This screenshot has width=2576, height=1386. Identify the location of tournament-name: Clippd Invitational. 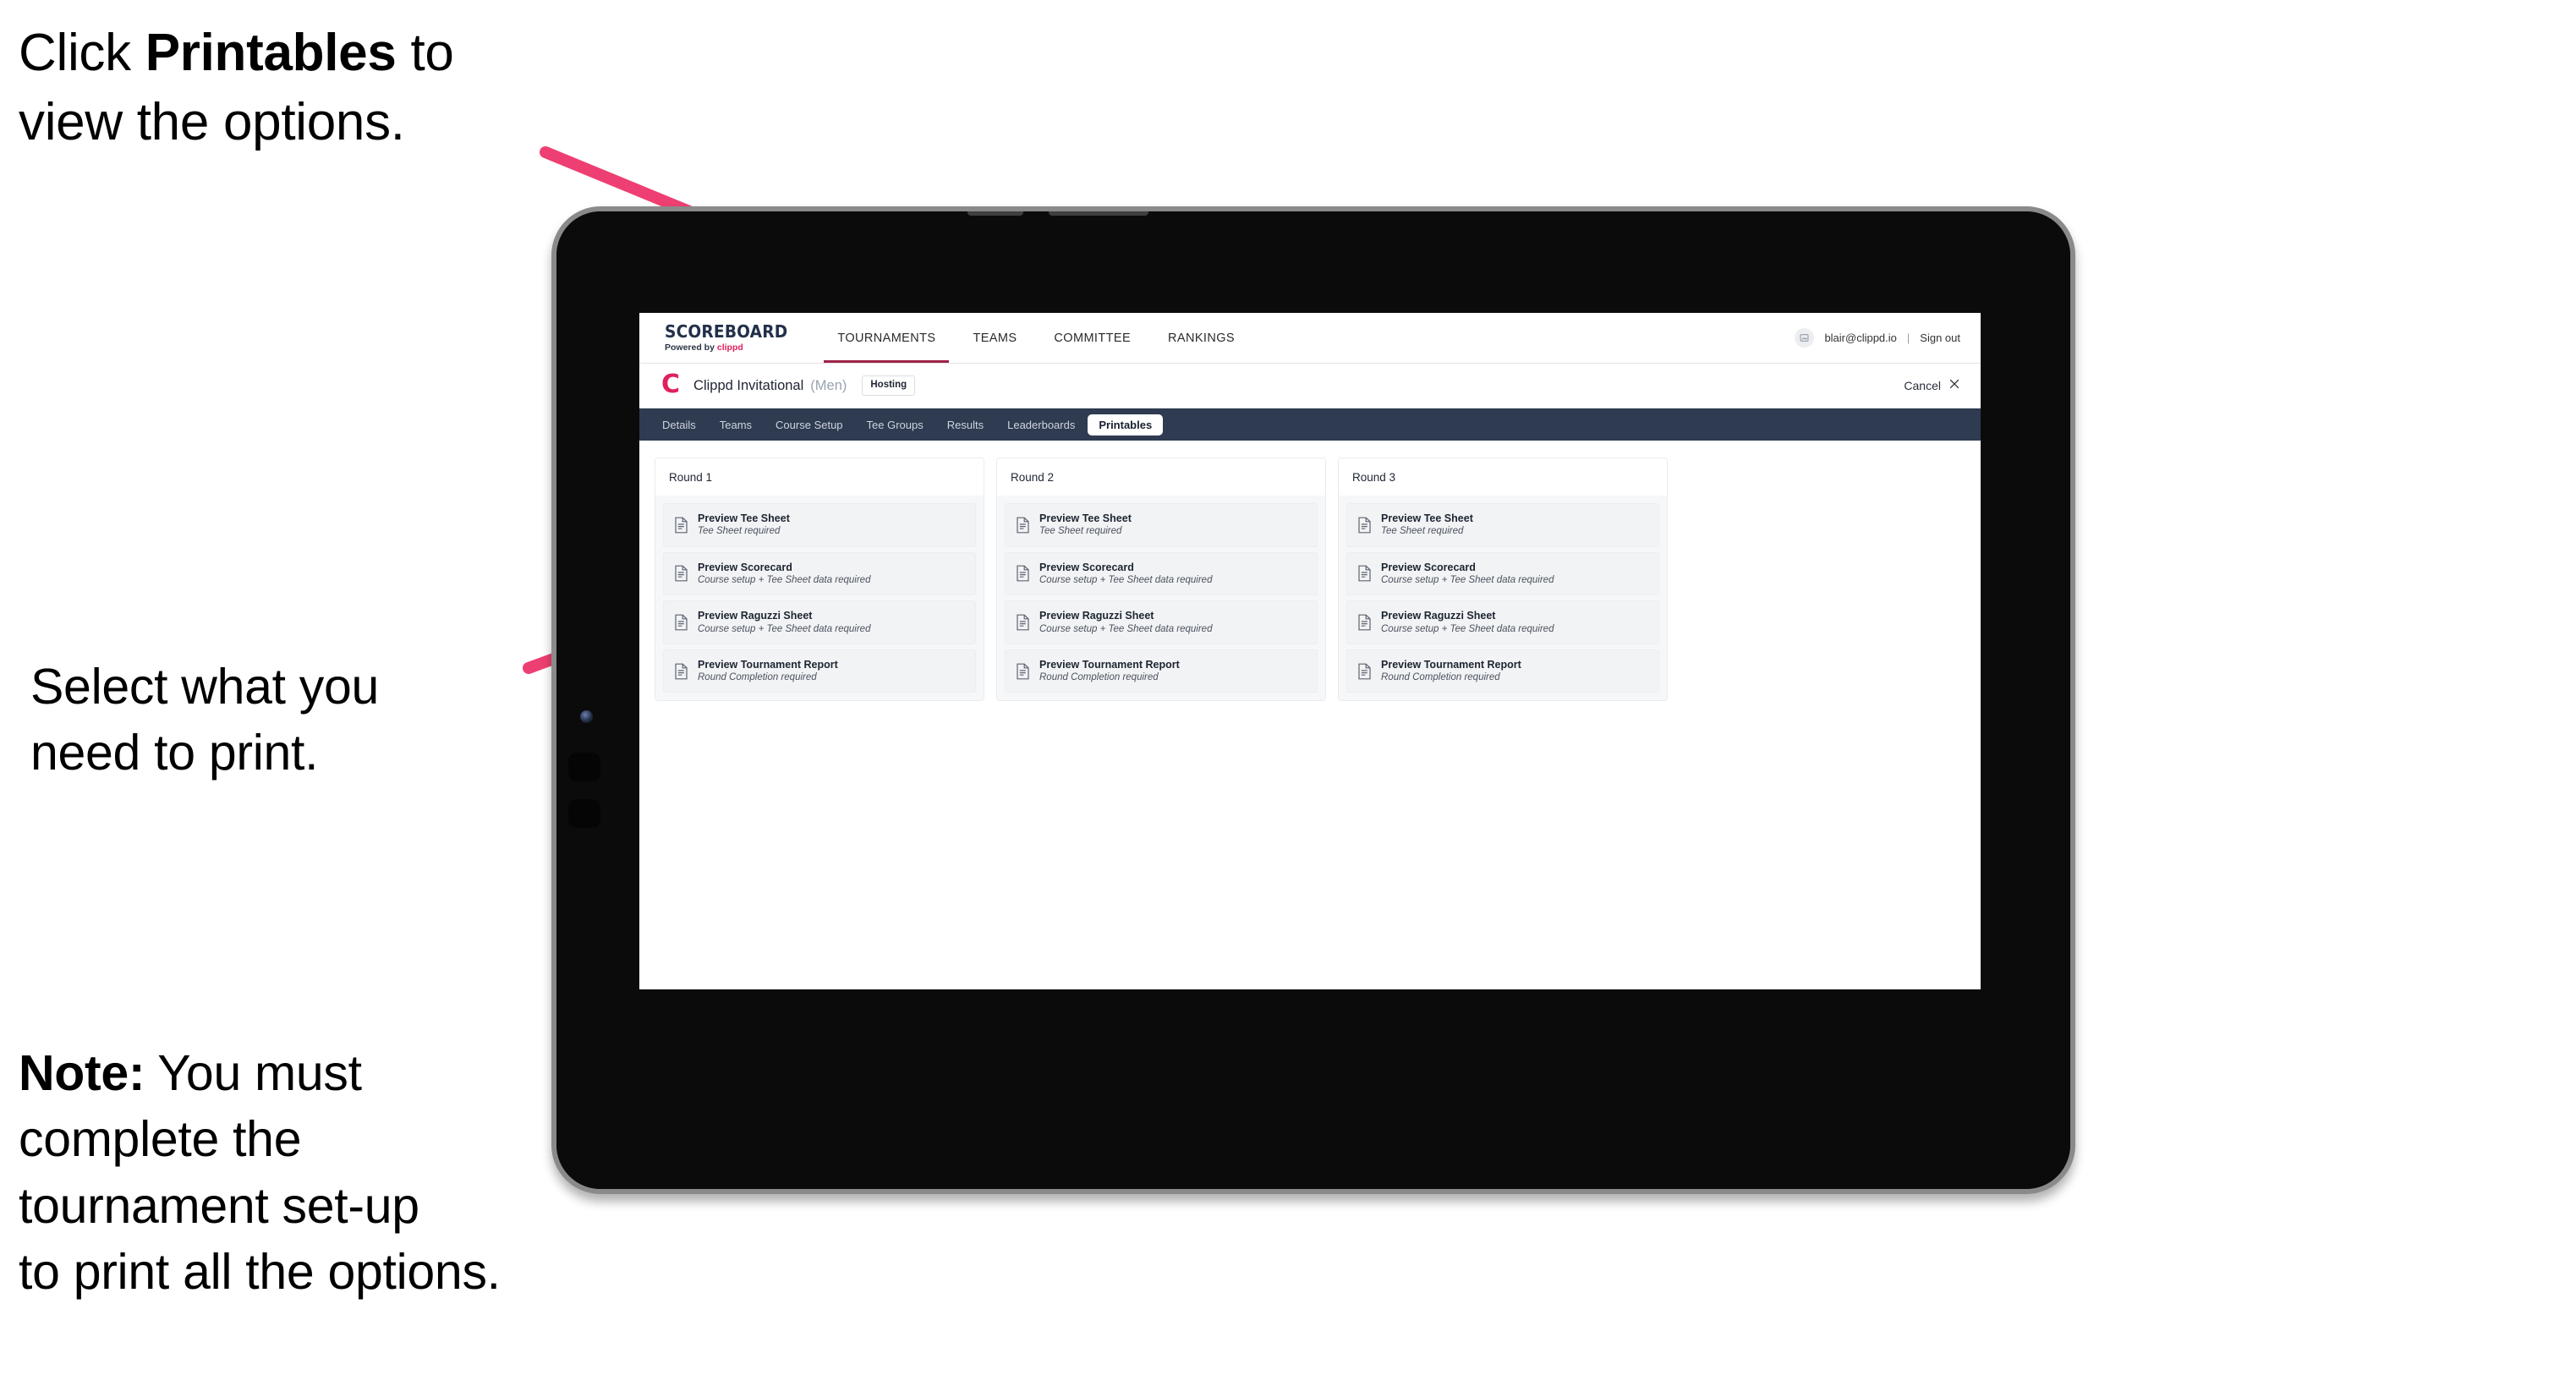
(748, 385).